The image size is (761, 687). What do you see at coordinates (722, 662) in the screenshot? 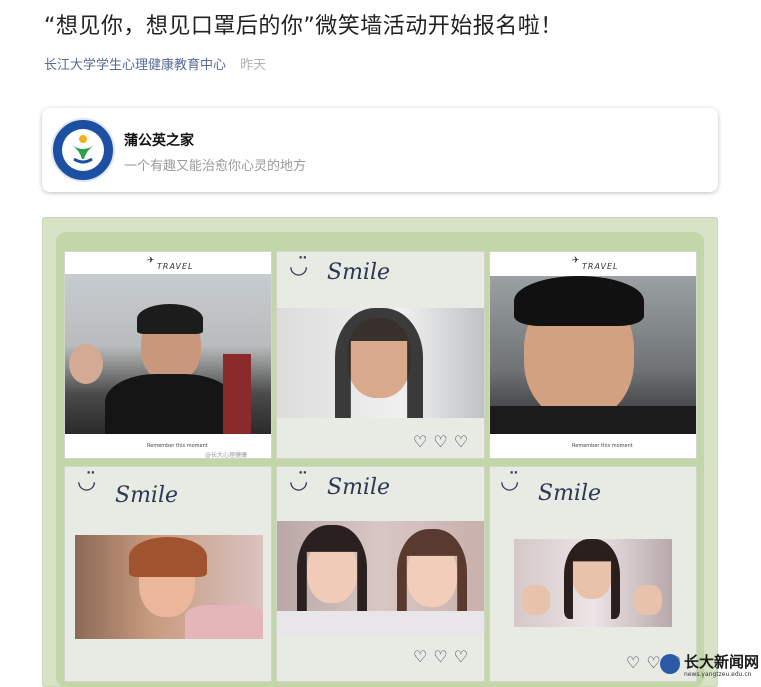
I see `site-watermark-name: 长大新闻网` at bounding box center [722, 662].